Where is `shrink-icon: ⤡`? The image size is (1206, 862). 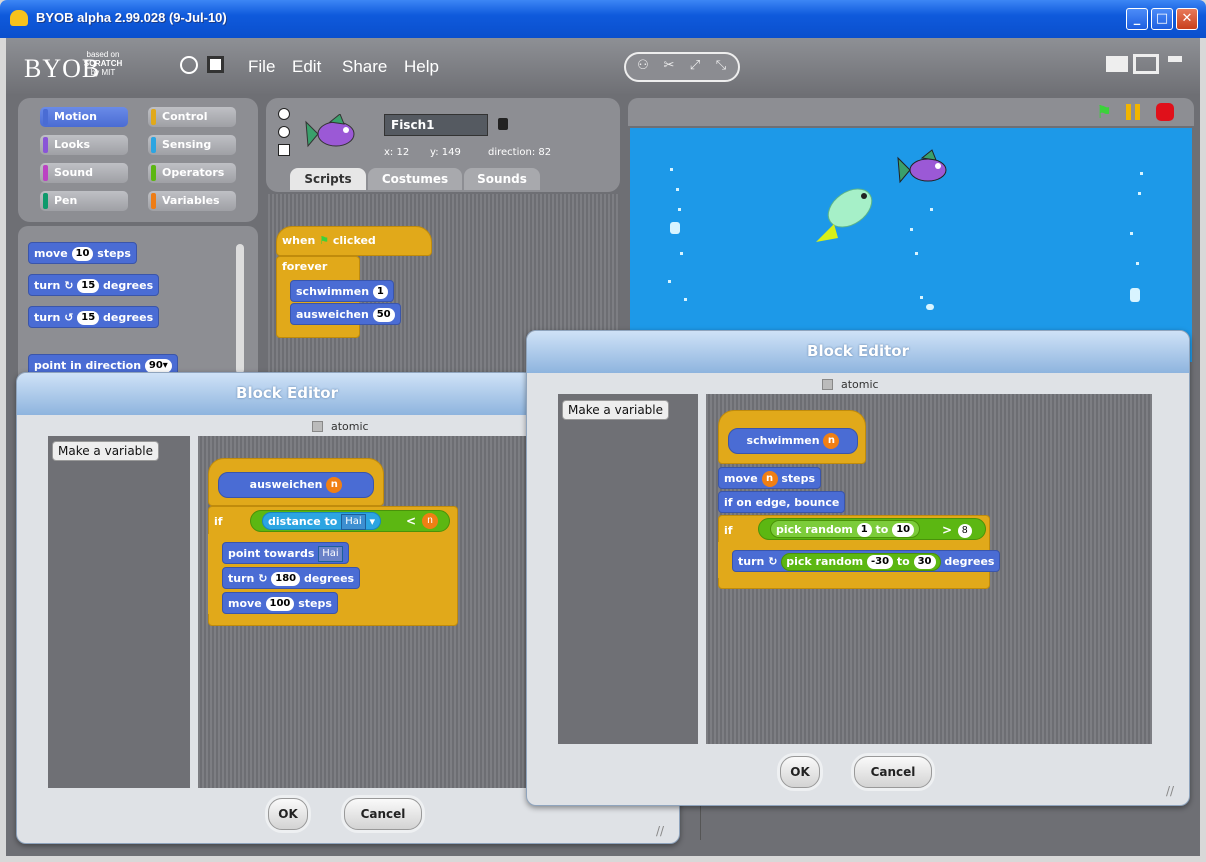 shrink-icon: ⤡ is located at coordinates (721, 67).